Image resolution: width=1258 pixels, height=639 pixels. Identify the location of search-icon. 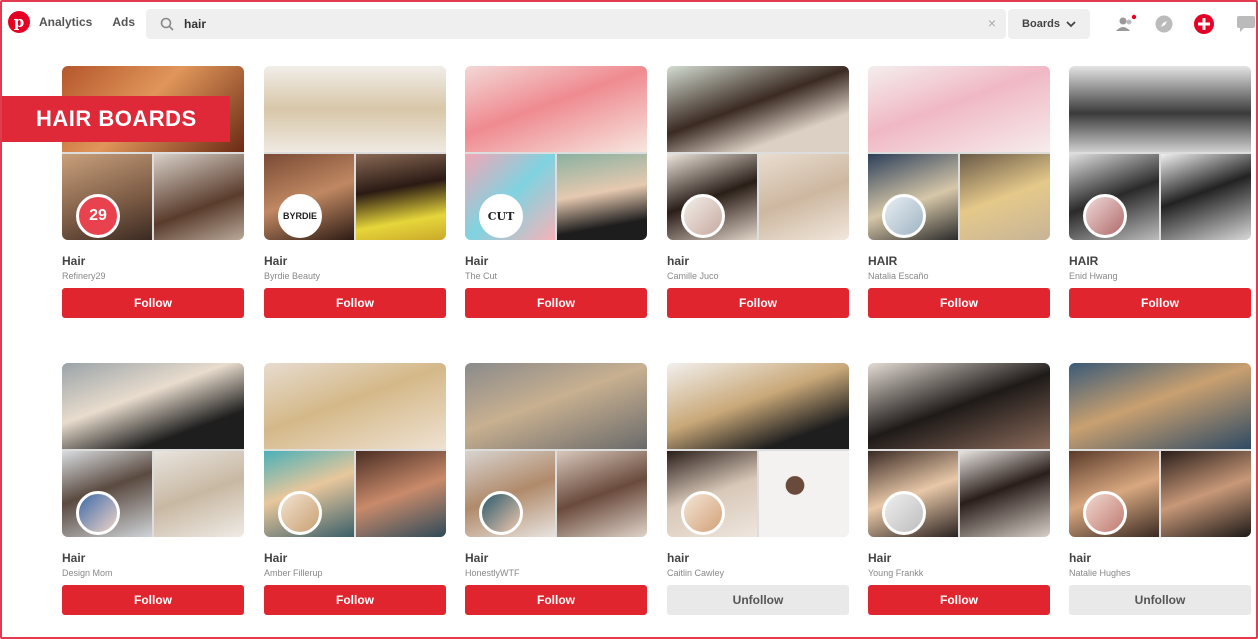
(167, 24).